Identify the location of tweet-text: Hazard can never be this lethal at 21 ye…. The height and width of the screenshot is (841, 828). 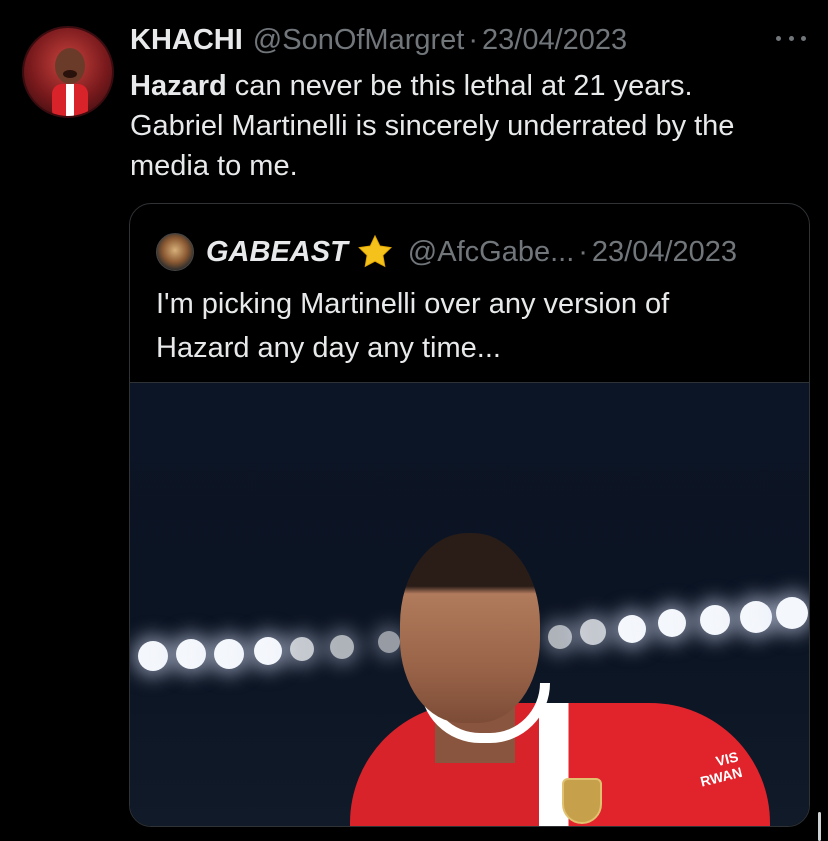
(470, 126).